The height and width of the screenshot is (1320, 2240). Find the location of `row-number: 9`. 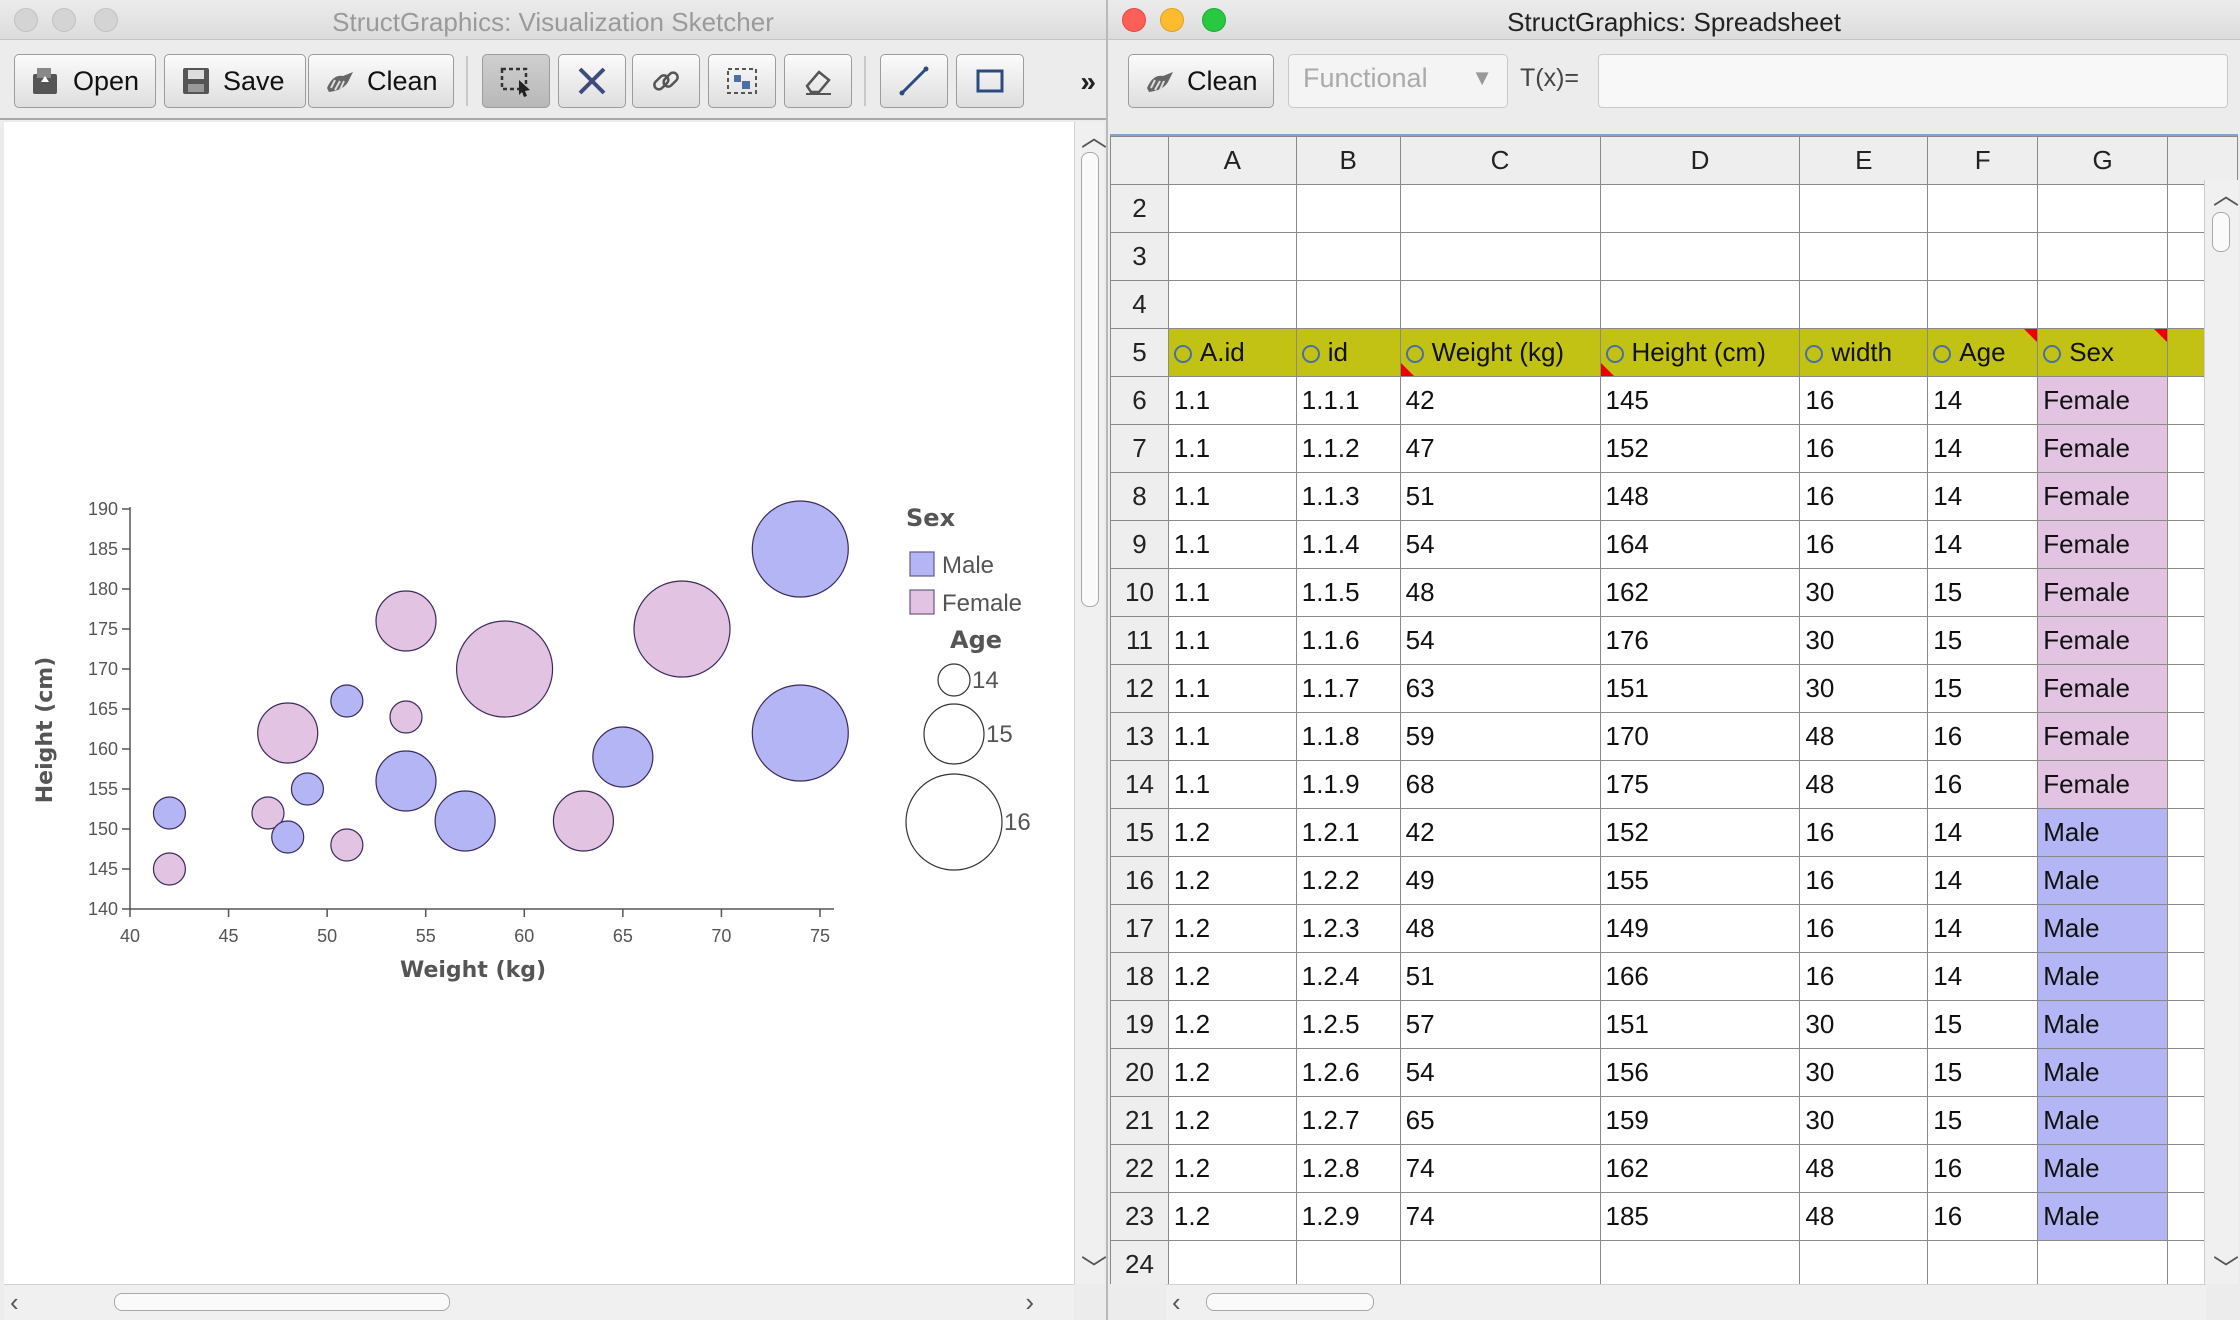

row-number: 9 is located at coordinates (1139, 544).